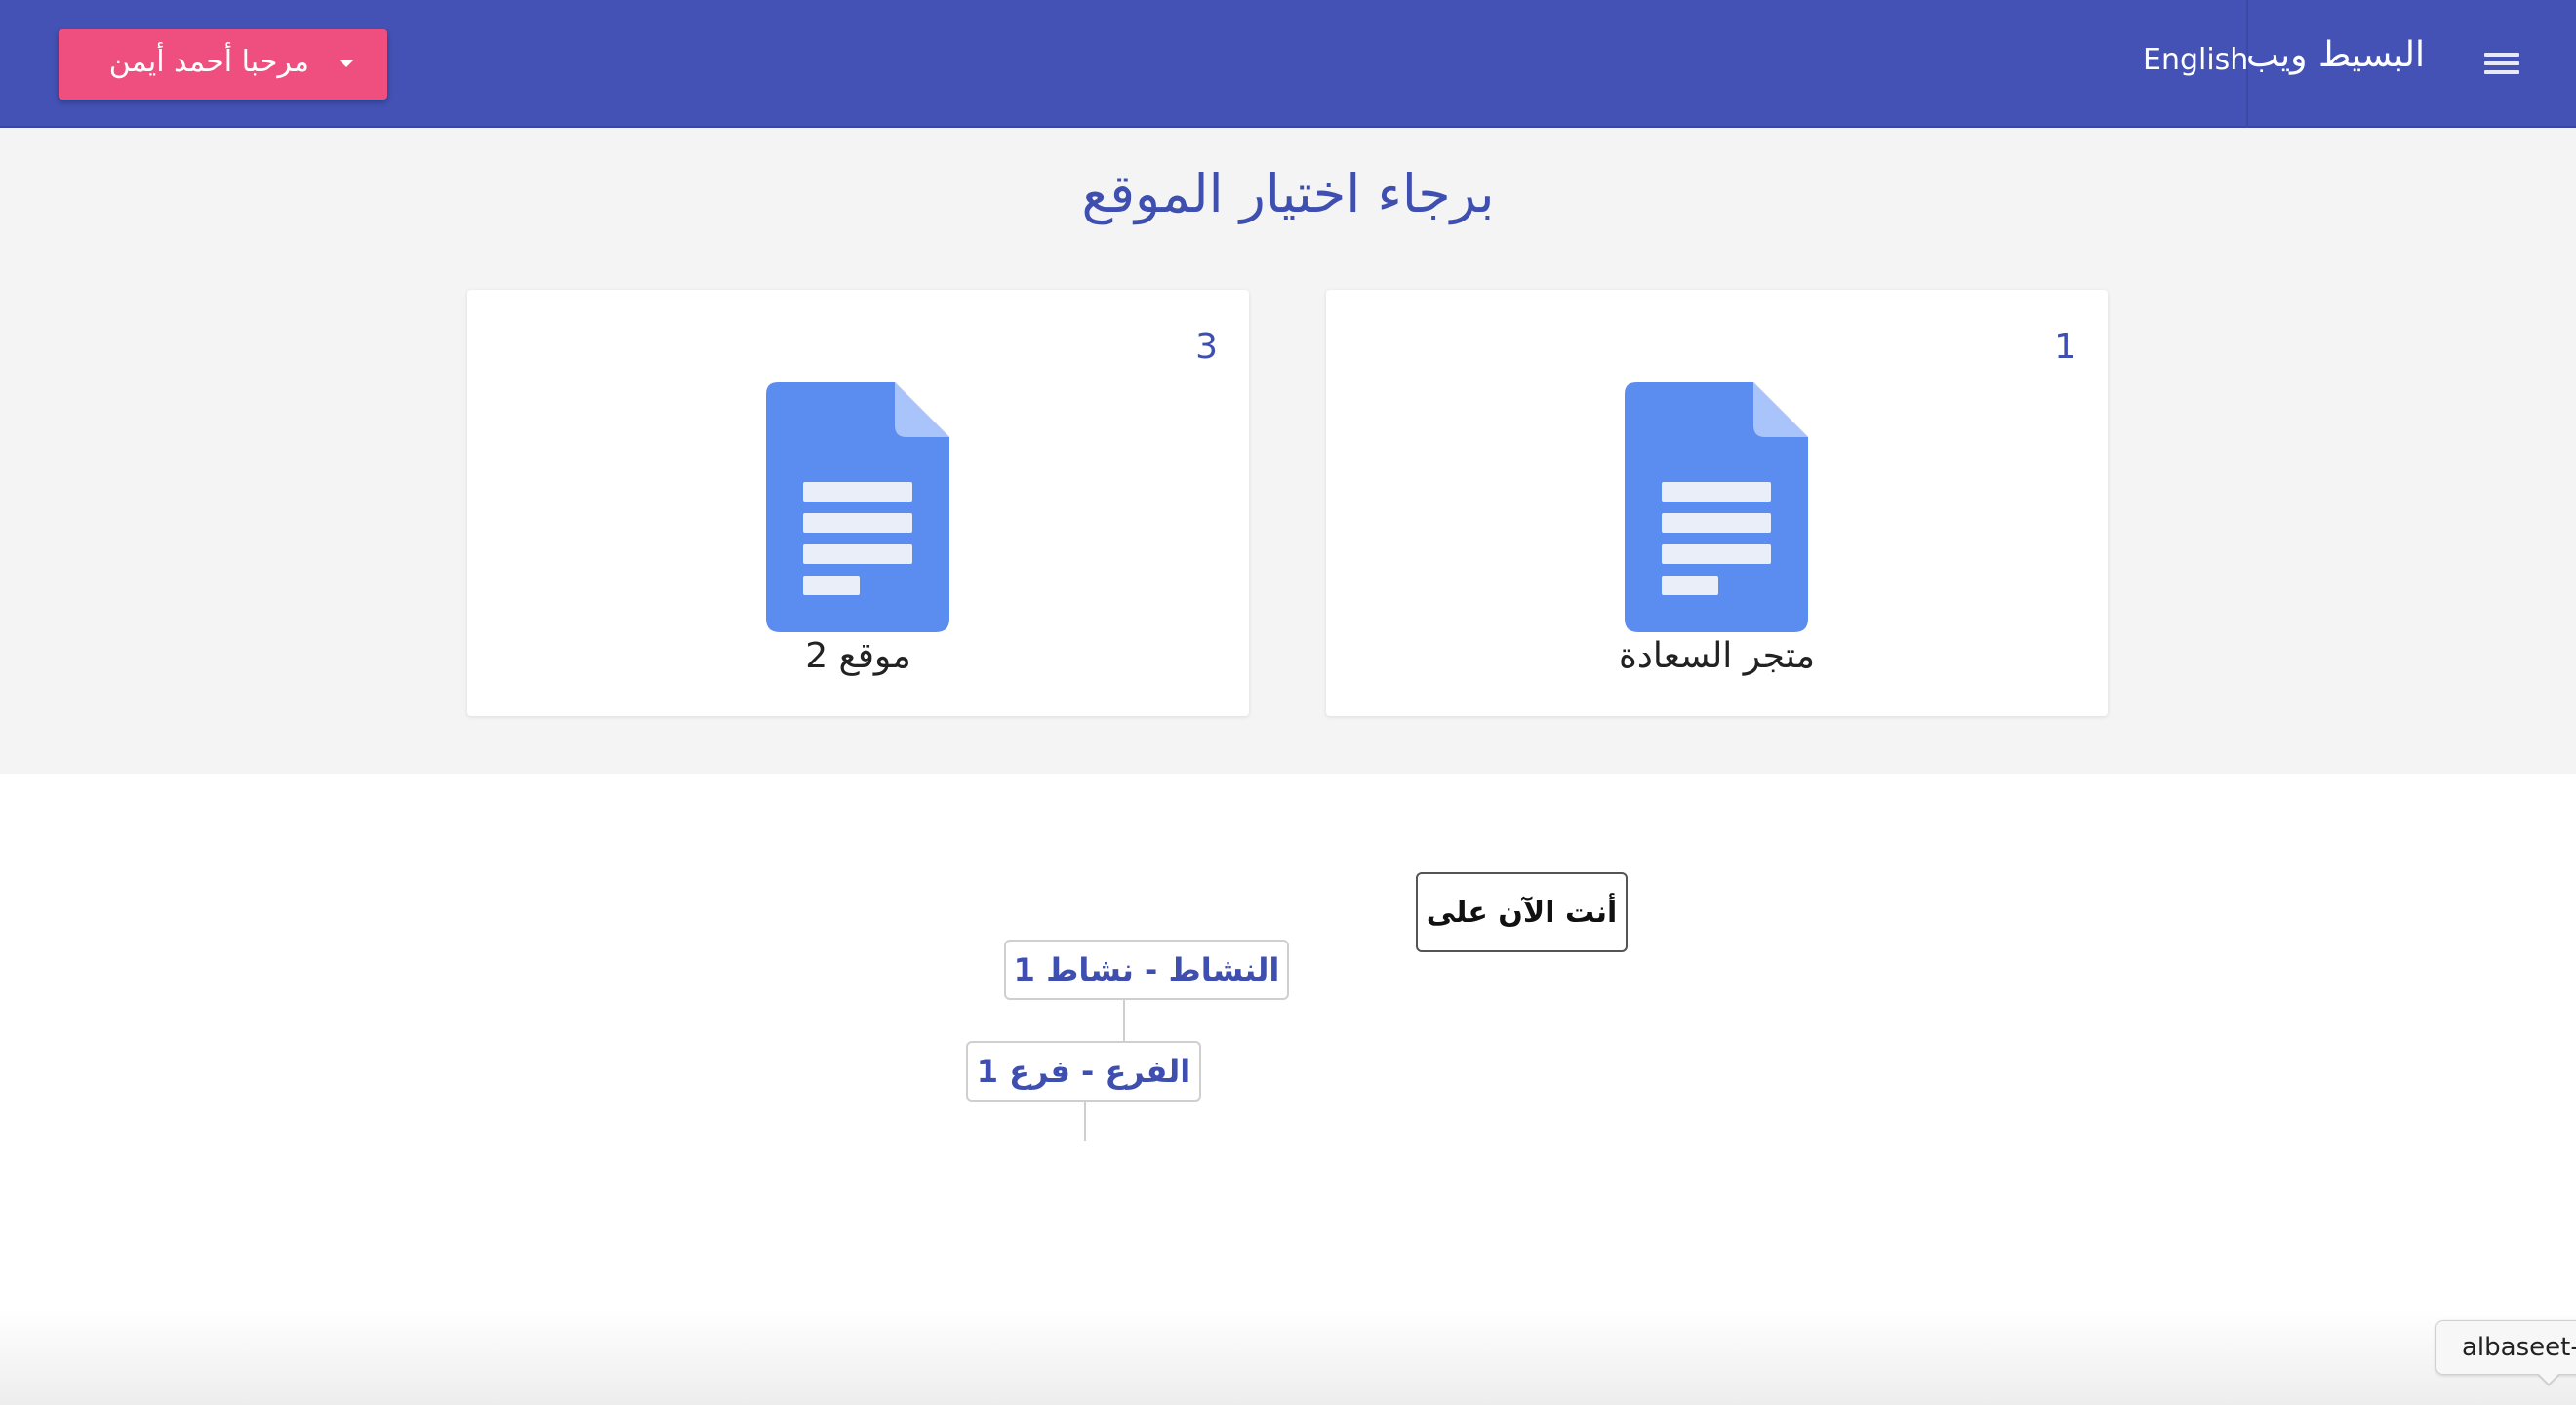  I want to click on site-card-2: 3 موقع 2, so click(858, 503).